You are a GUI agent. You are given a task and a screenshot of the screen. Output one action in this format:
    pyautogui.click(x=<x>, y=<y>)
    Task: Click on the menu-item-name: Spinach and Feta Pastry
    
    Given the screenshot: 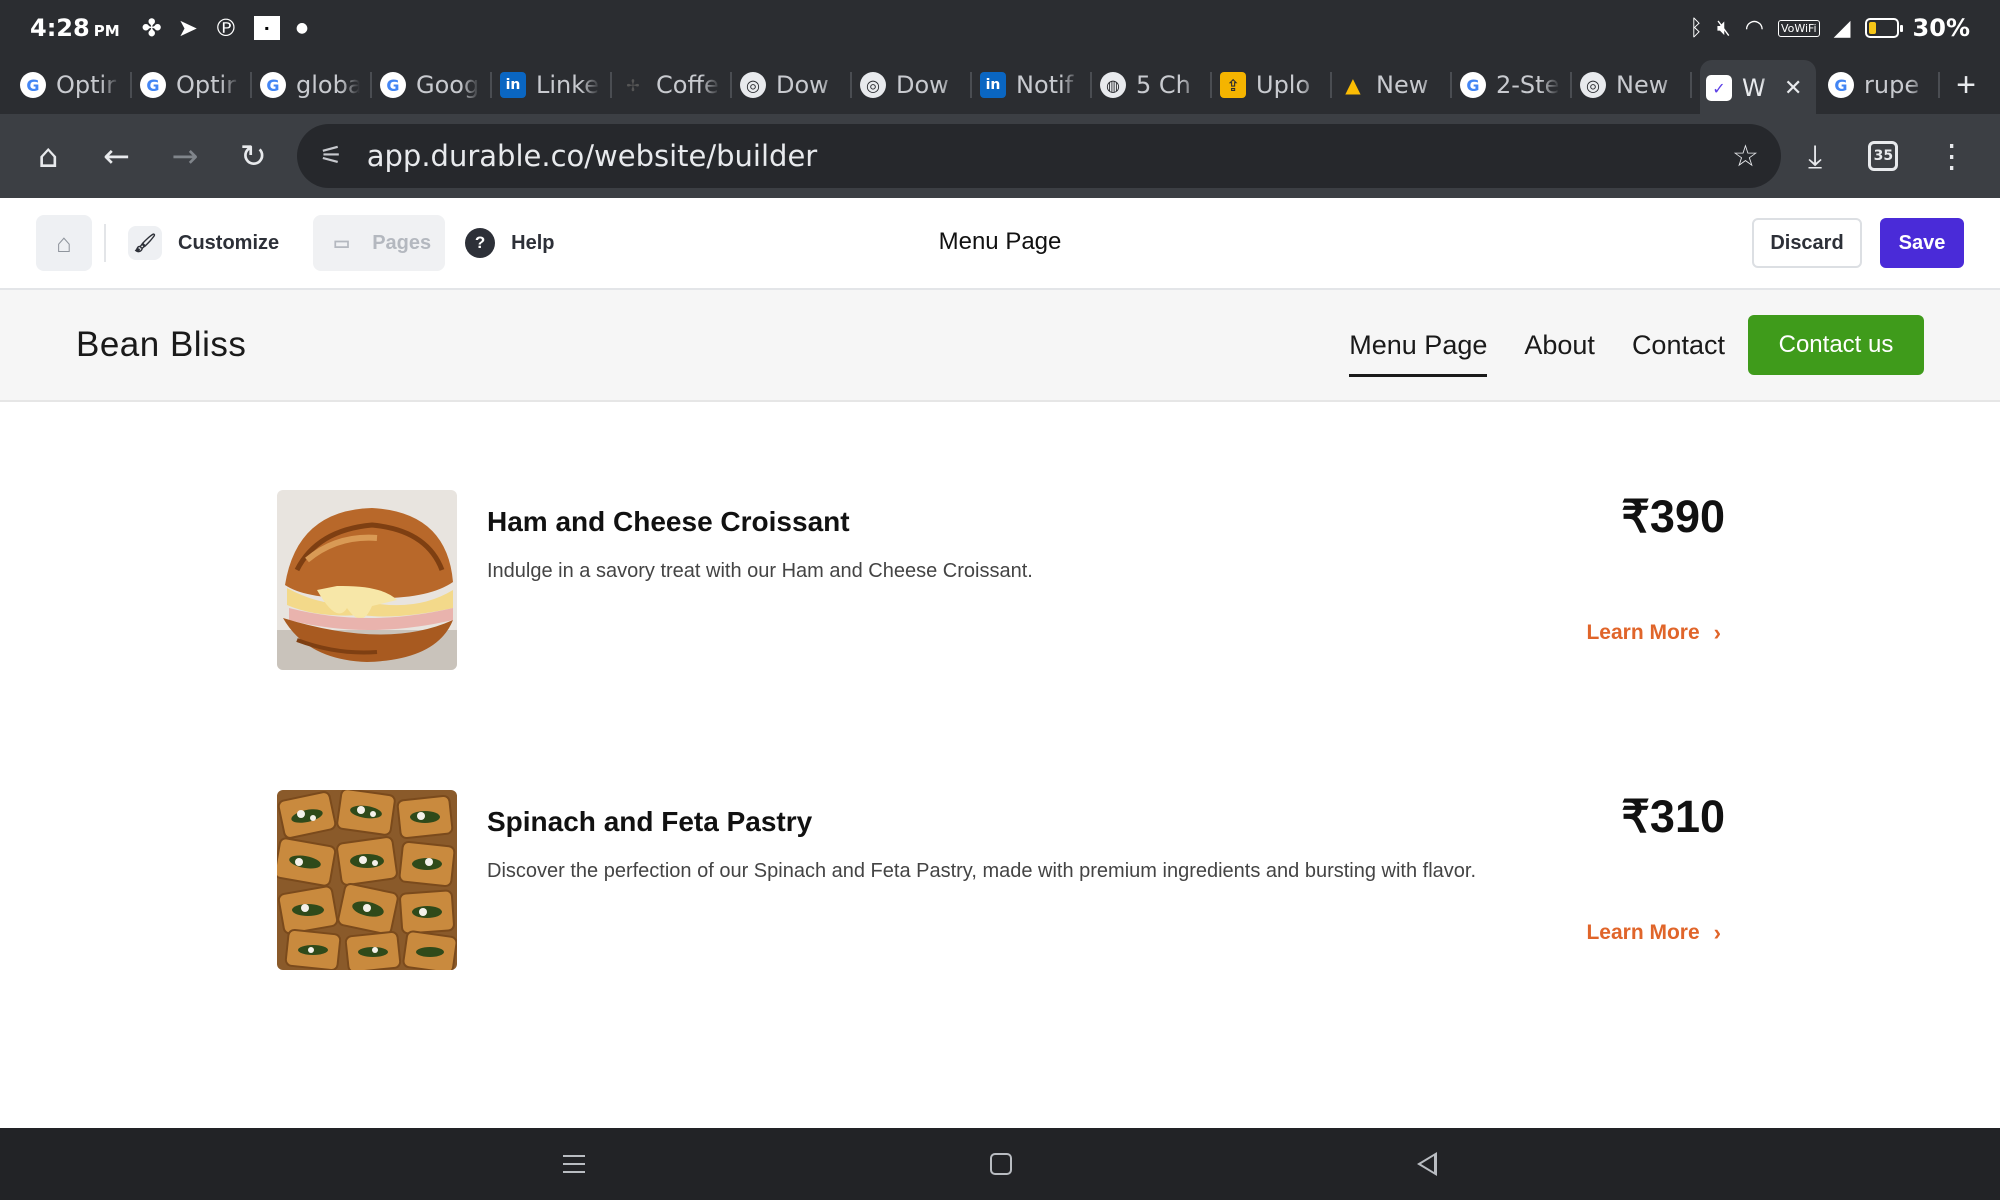 What is the action you would take?
    pyautogui.click(x=650, y=821)
    